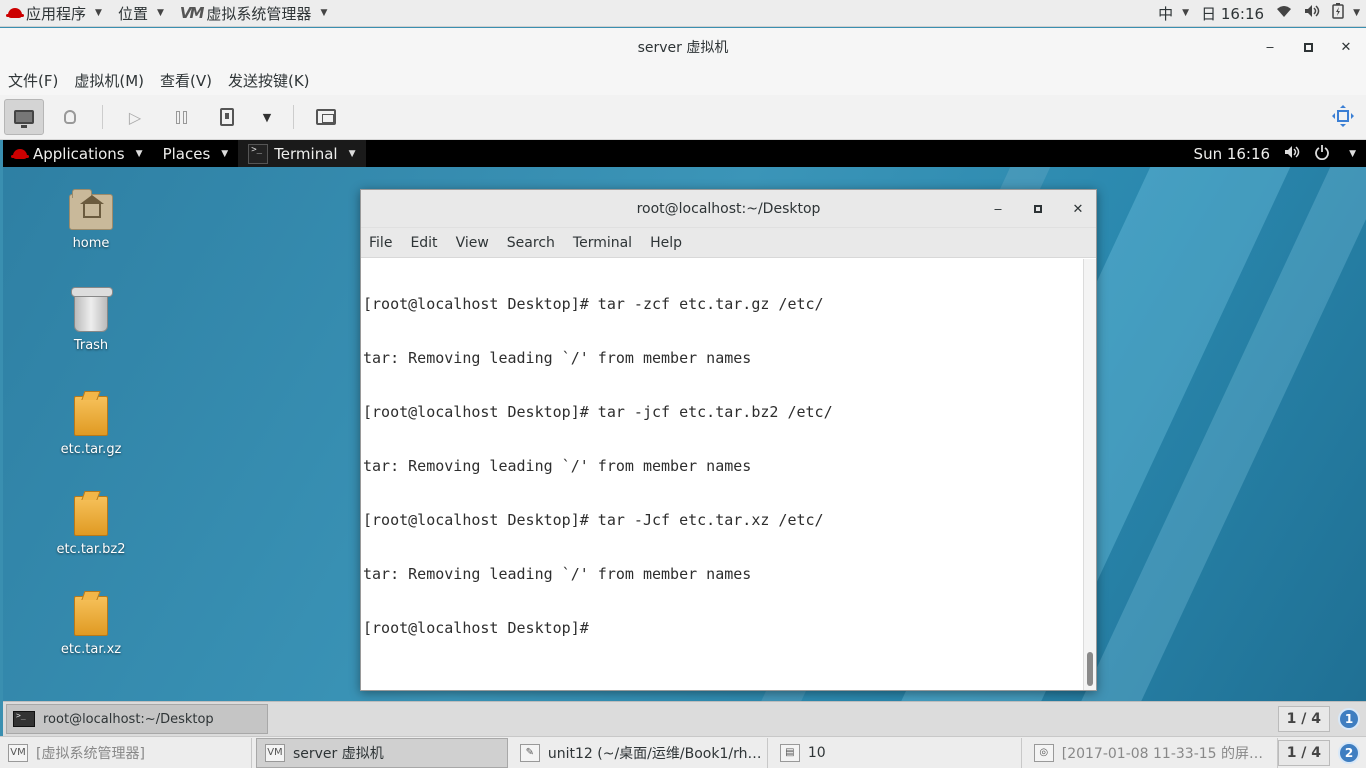 The width and height of the screenshot is (1366, 768). Describe the element at coordinates (1232, 13) in the screenshot. I see `host-clock: 日 16:16` at that location.